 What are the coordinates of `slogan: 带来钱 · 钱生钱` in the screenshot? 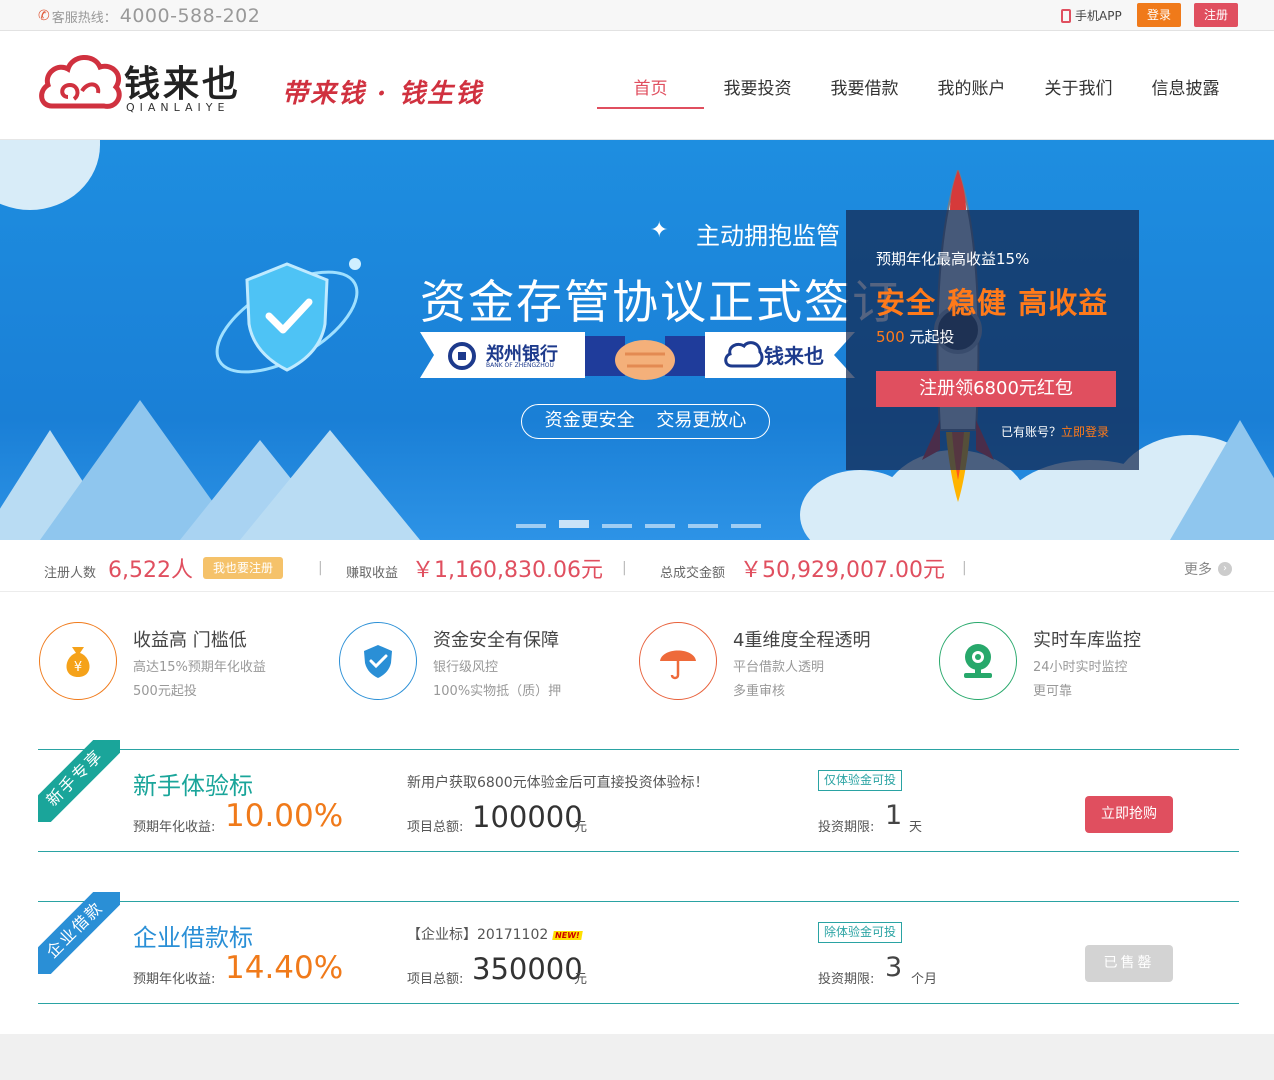 It's located at (383, 94).